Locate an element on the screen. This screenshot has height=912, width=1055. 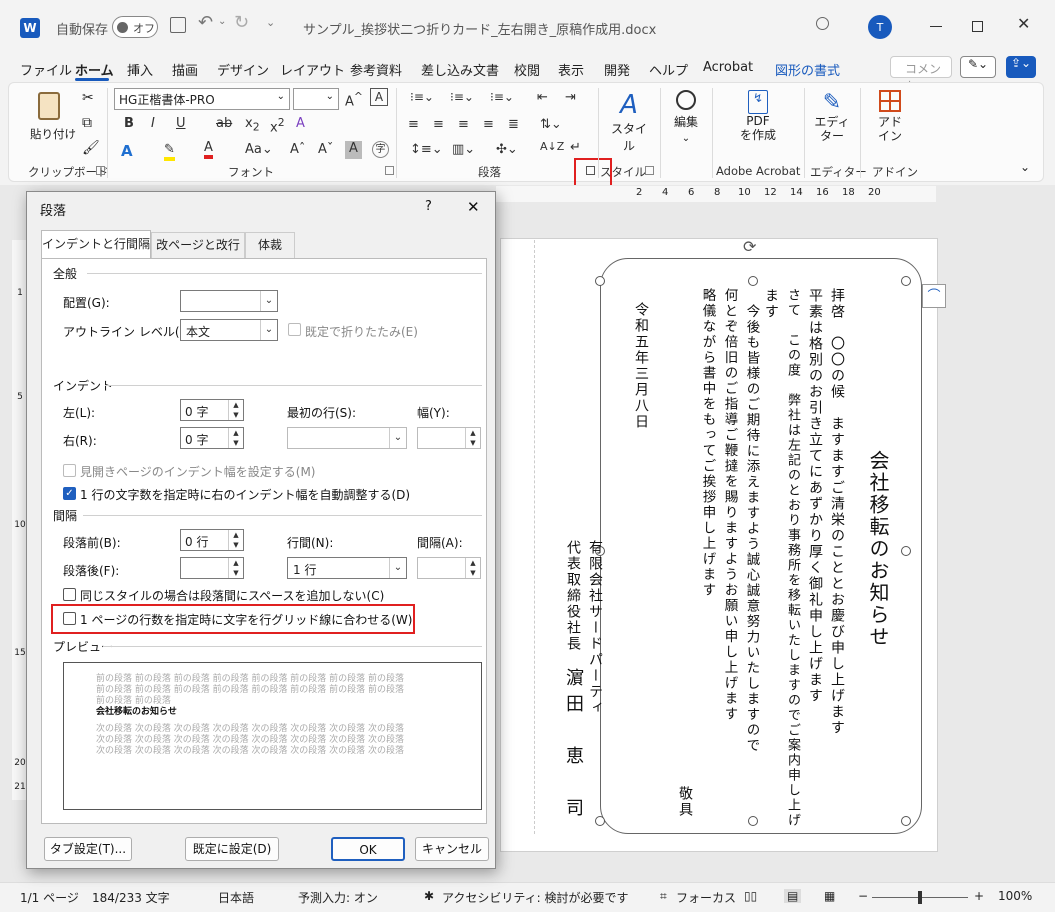
menu-help: ヘルプ is located at coordinates (668, 69).